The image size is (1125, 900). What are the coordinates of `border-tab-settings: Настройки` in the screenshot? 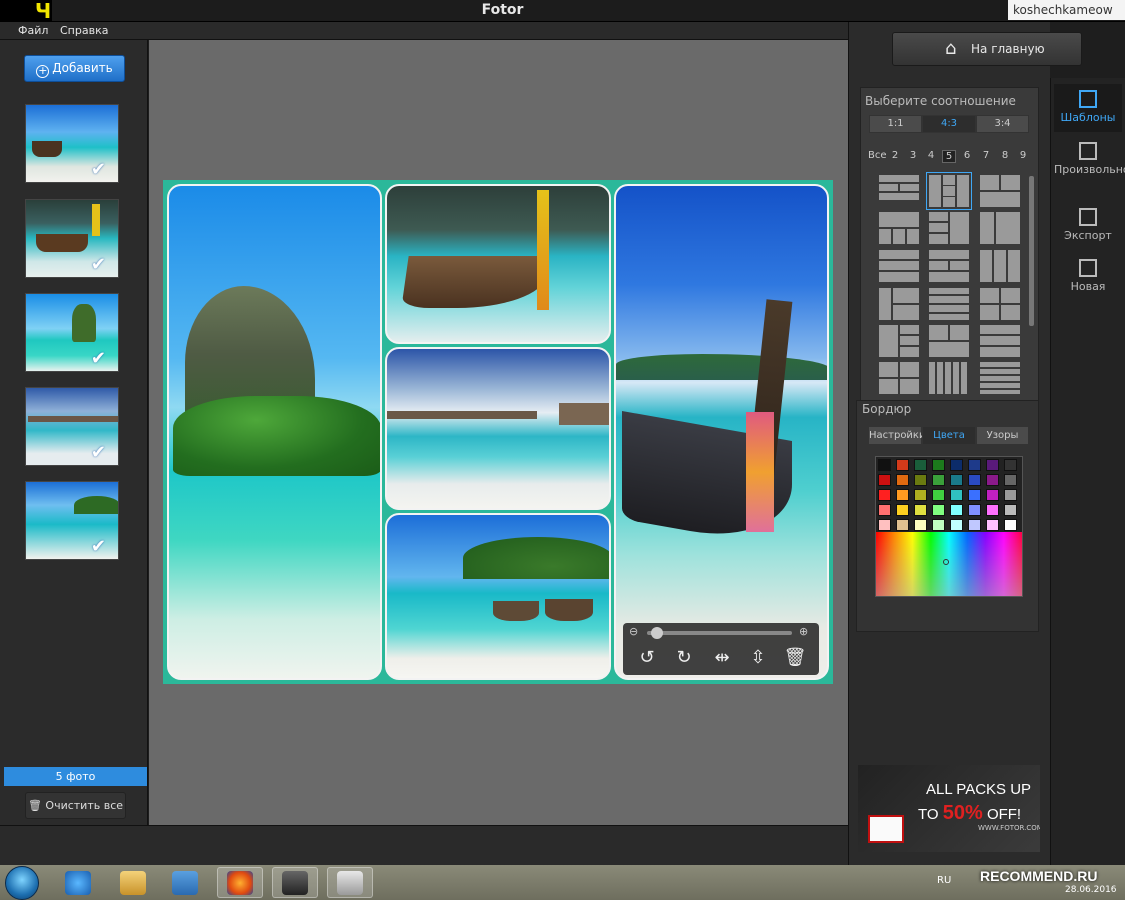 It's located at (896, 435).